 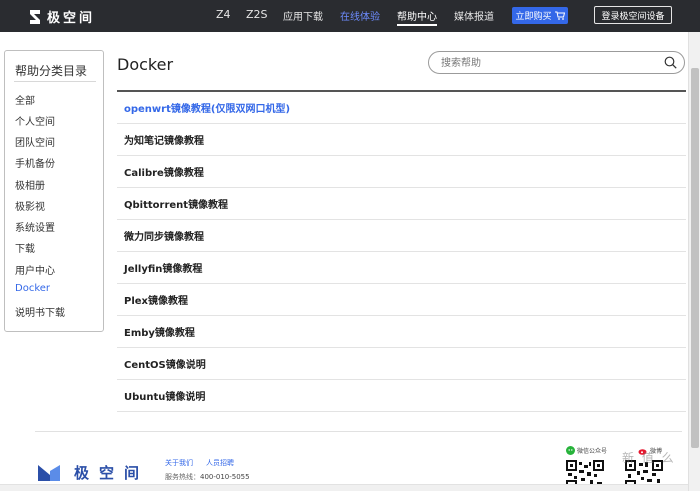 What do you see at coordinates (303, 15) in the screenshot?
I see `nav-item-app-download: 应用下载` at bounding box center [303, 15].